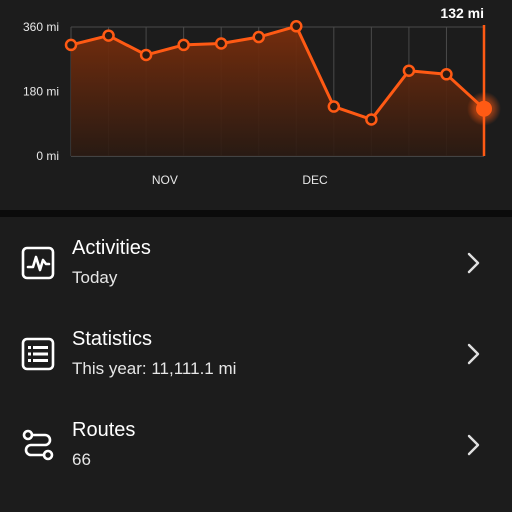 The width and height of the screenshot is (512, 512). What do you see at coordinates (315, 180) in the screenshot?
I see `x-month-label: DEC` at bounding box center [315, 180].